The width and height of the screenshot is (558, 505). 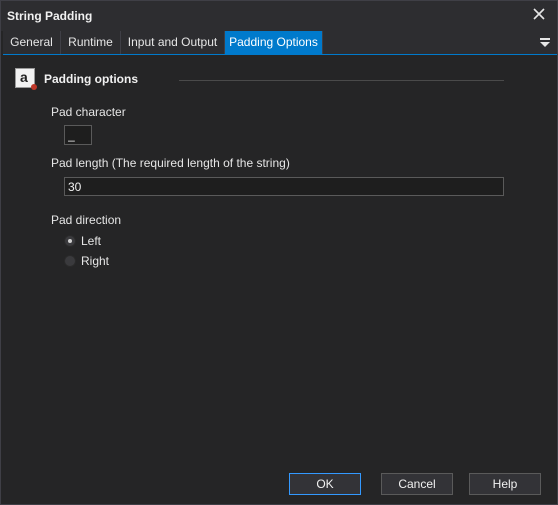 I want to click on radio-right-button, so click(x=70, y=261).